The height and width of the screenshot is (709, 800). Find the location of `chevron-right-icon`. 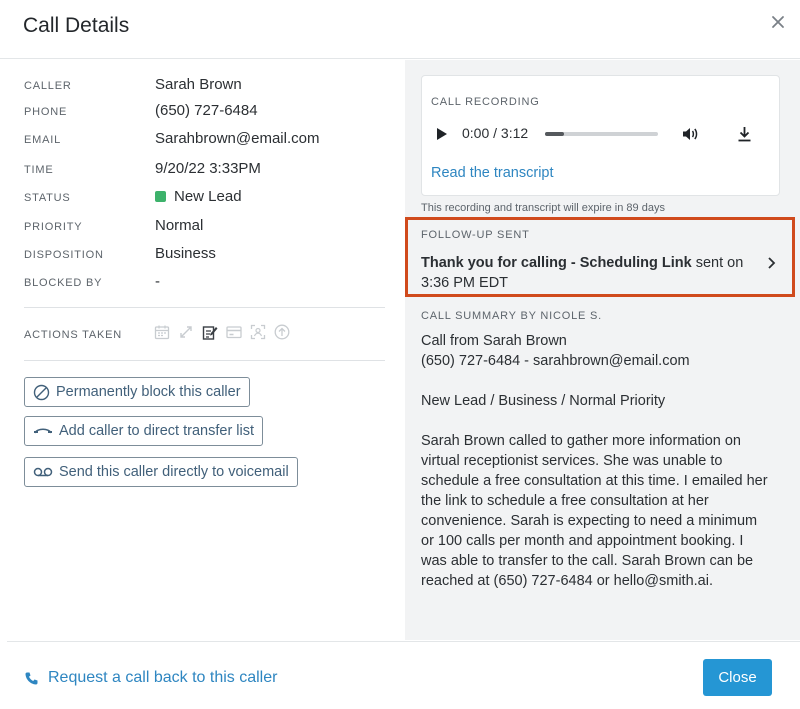

chevron-right-icon is located at coordinates (771, 265).